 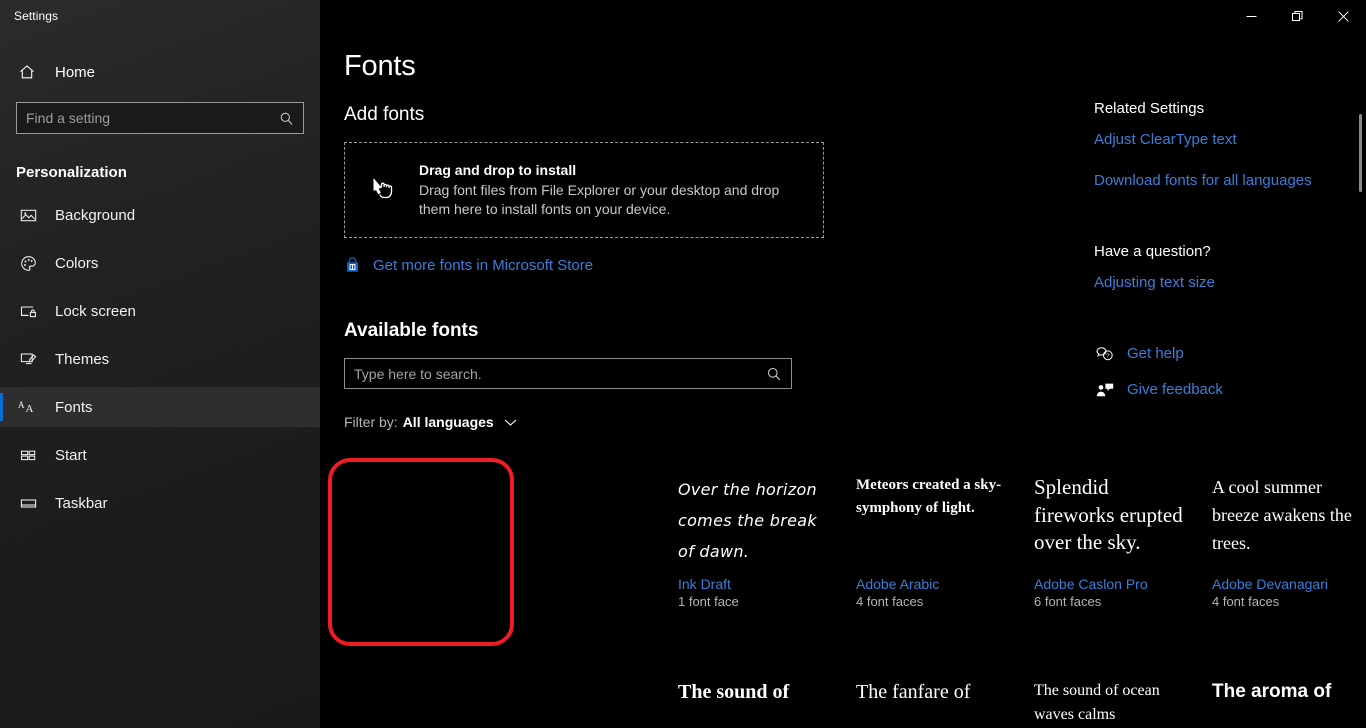 What do you see at coordinates (160, 215) in the screenshot?
I see `sidebar-item-background: Background` at bounding box center [160, 215].